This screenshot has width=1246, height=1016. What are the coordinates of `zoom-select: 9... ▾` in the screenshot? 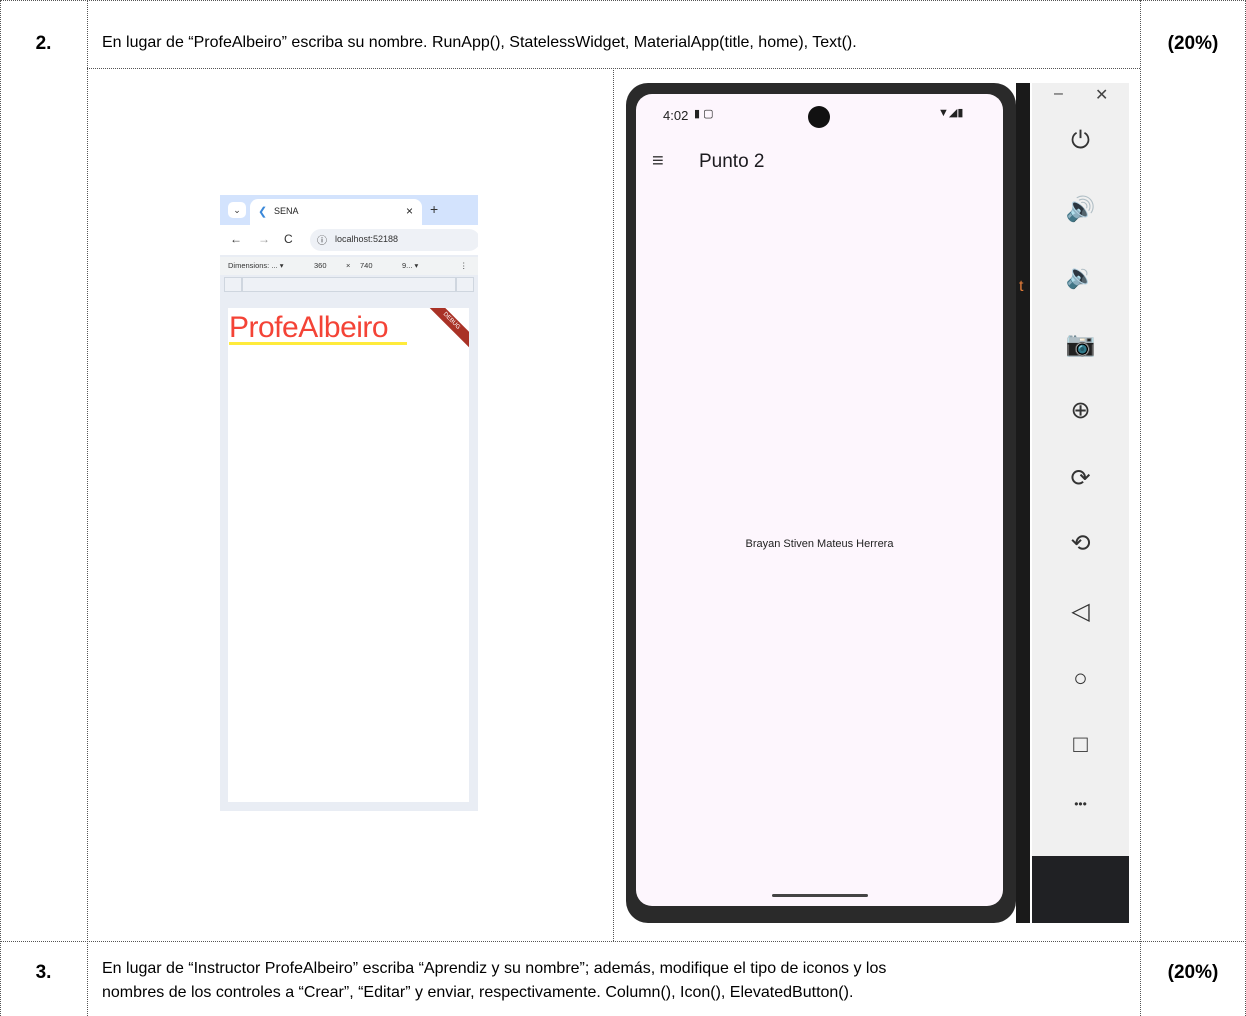 It's located at (410, 265).